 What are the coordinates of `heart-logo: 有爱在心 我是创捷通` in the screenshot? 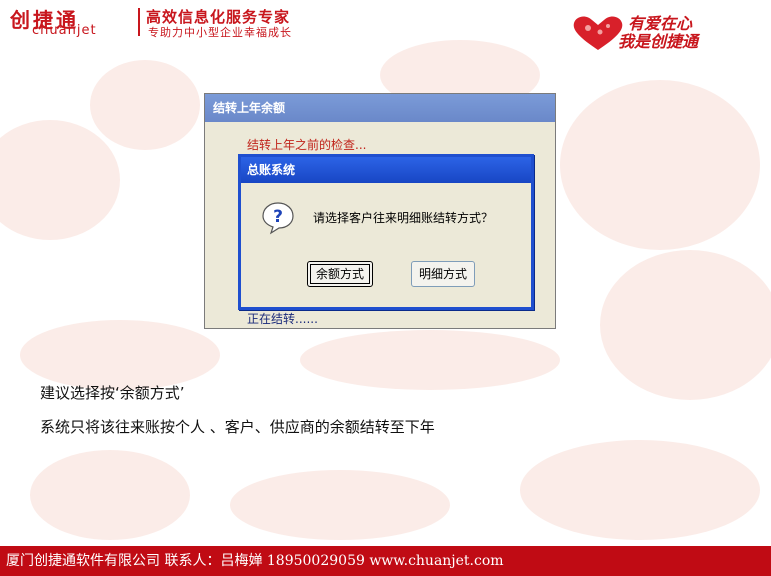 It's located at (666, 30).